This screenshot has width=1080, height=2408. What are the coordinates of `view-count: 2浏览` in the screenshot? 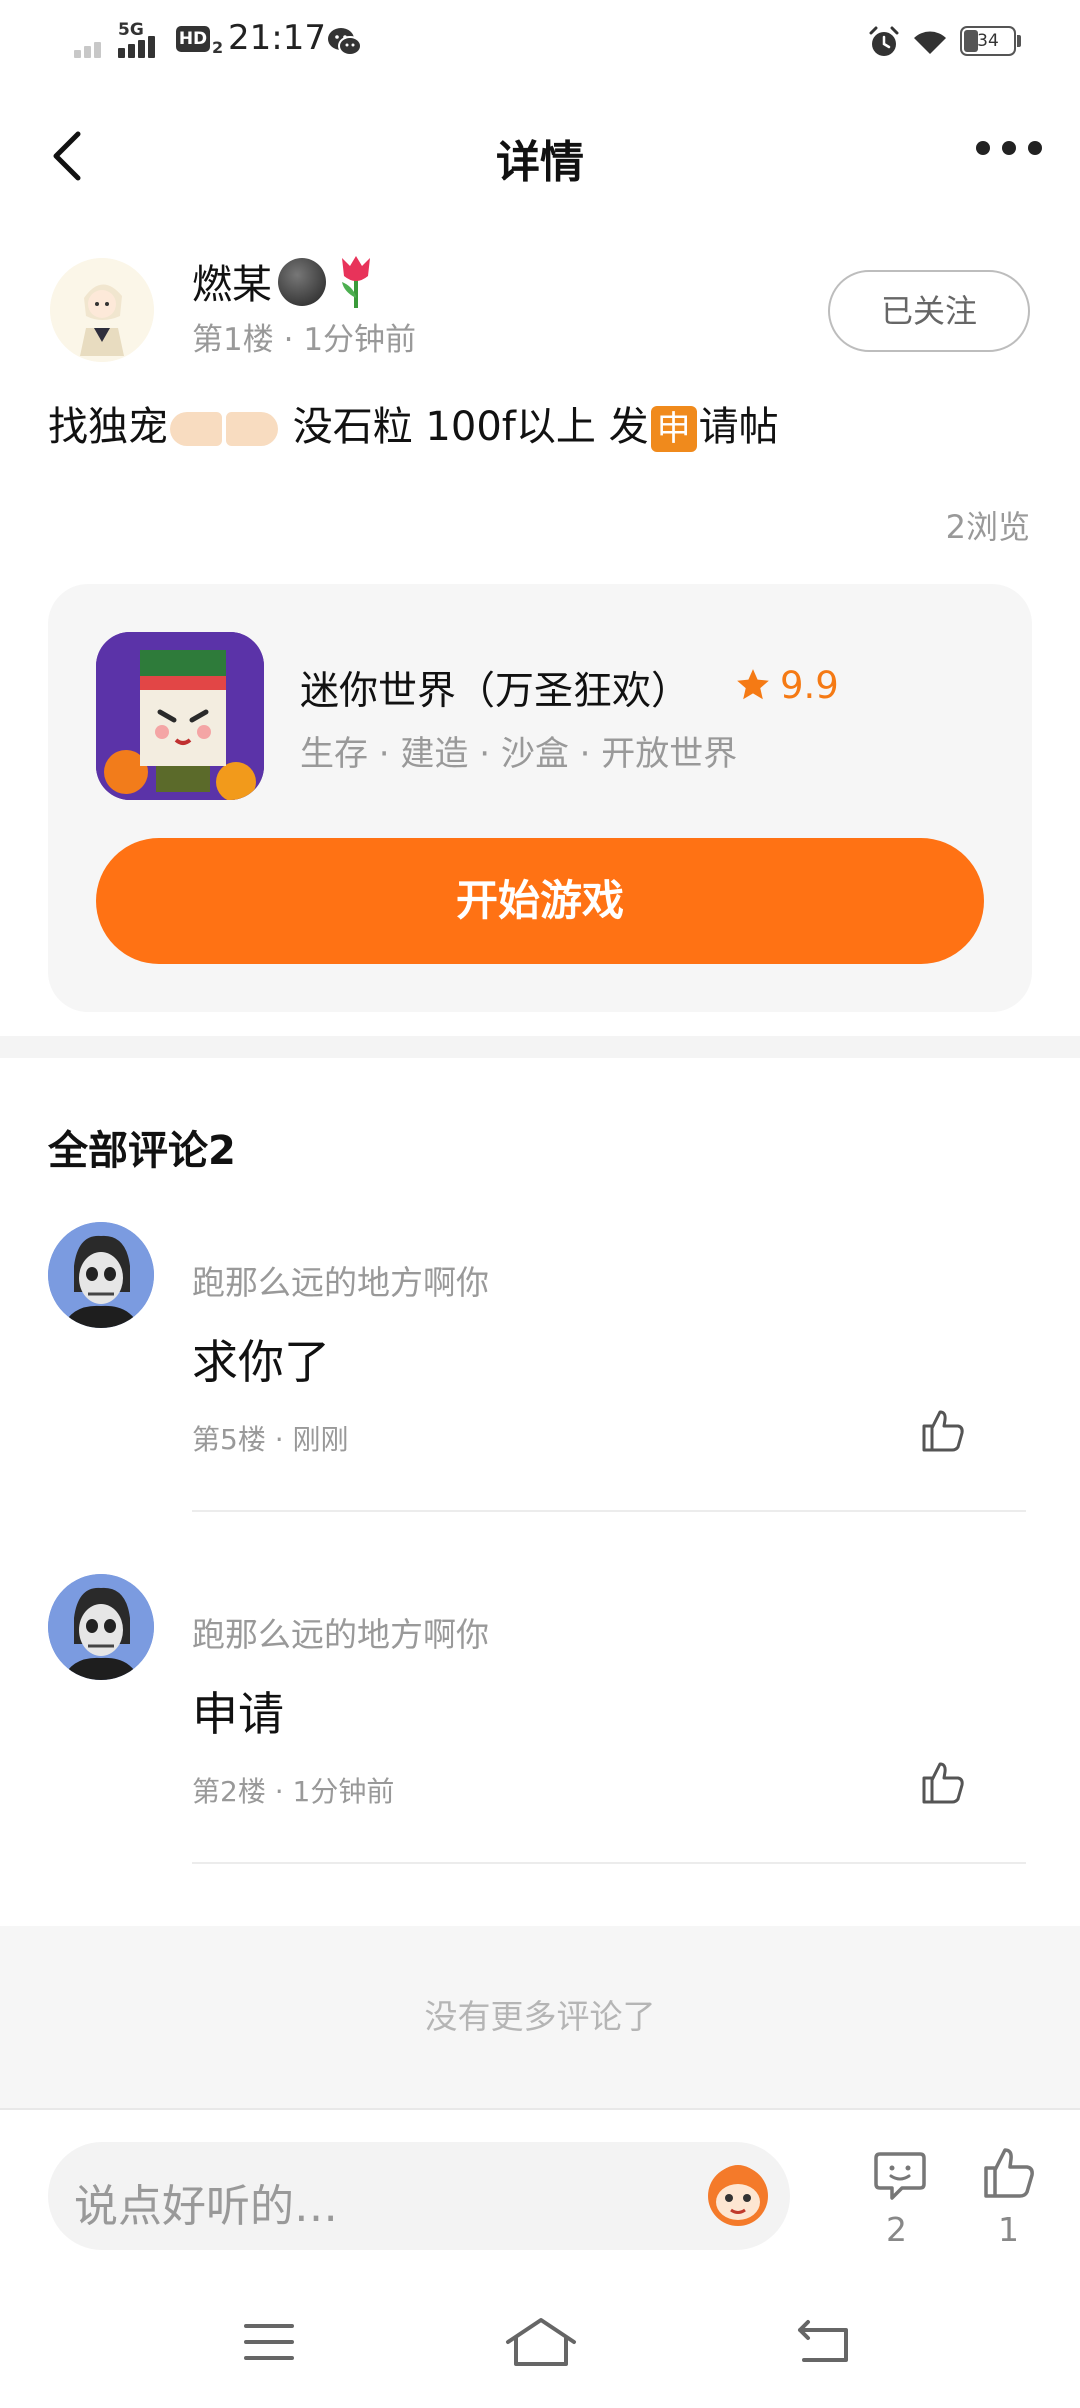 It's located at (987, 527).